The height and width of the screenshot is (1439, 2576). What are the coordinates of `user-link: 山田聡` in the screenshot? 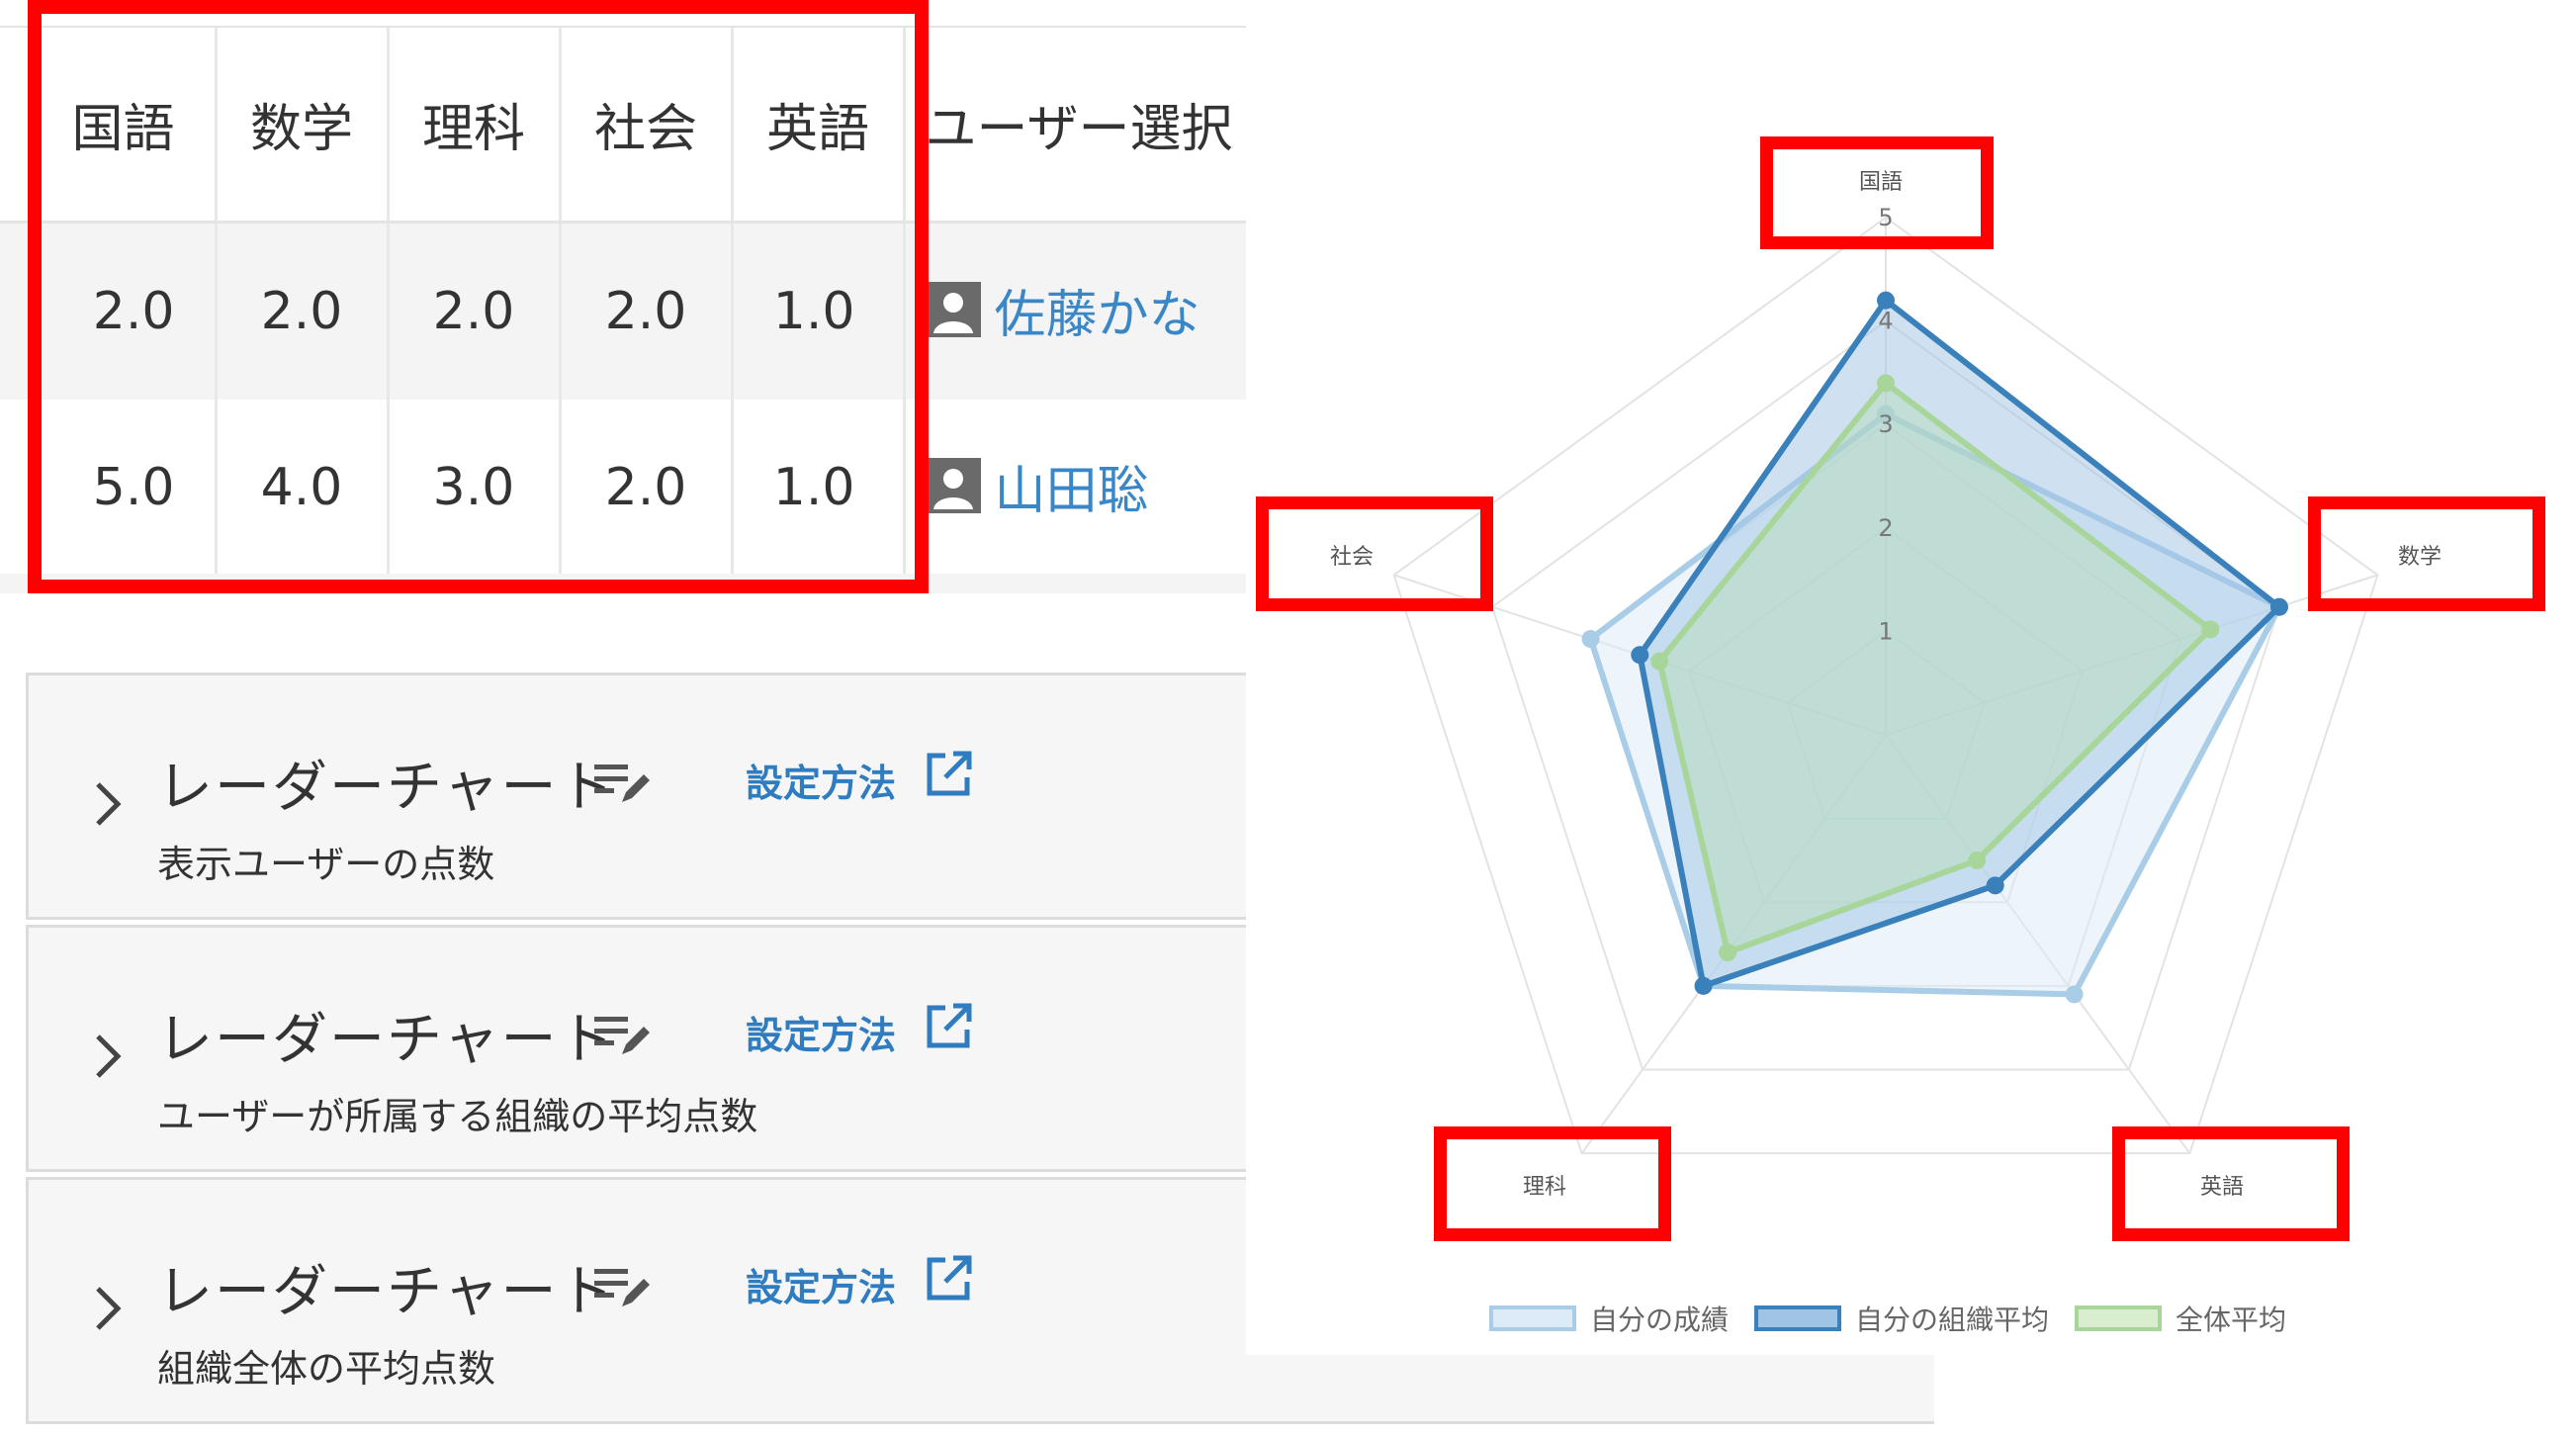 It's located at (1037, 486).